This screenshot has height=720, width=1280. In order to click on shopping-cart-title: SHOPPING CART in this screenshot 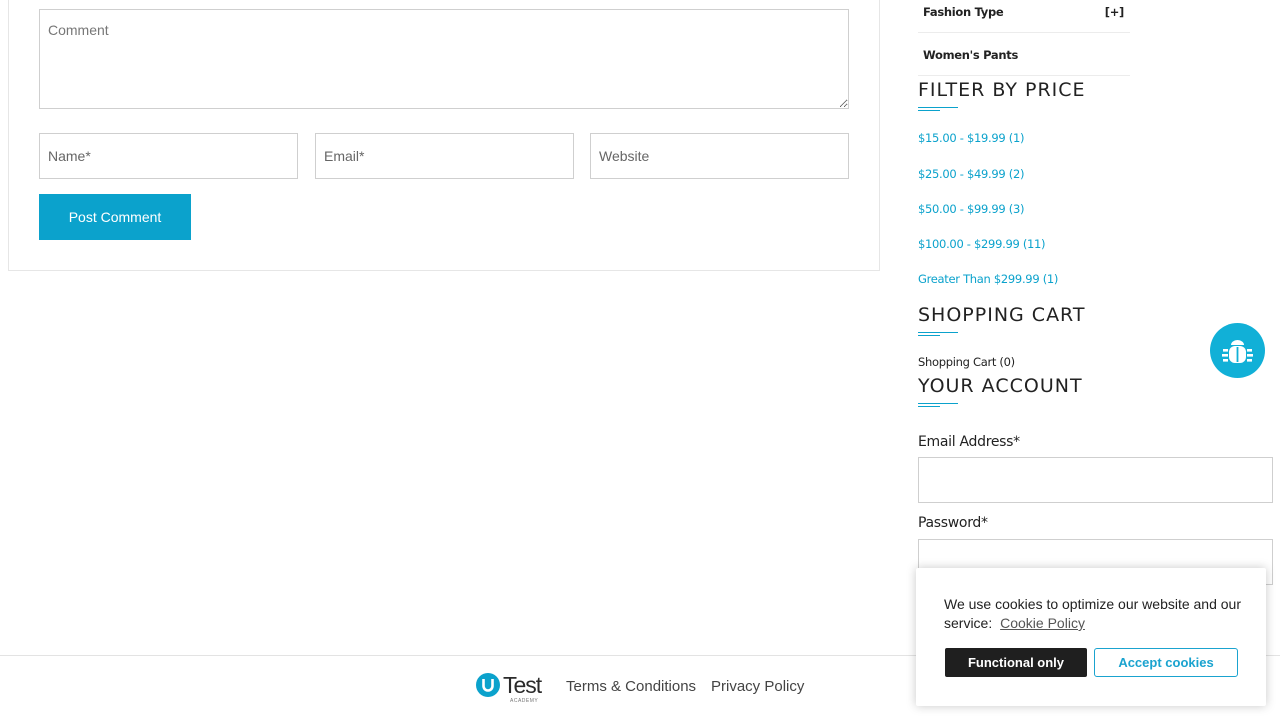, I will do `click(1002, 315)`.